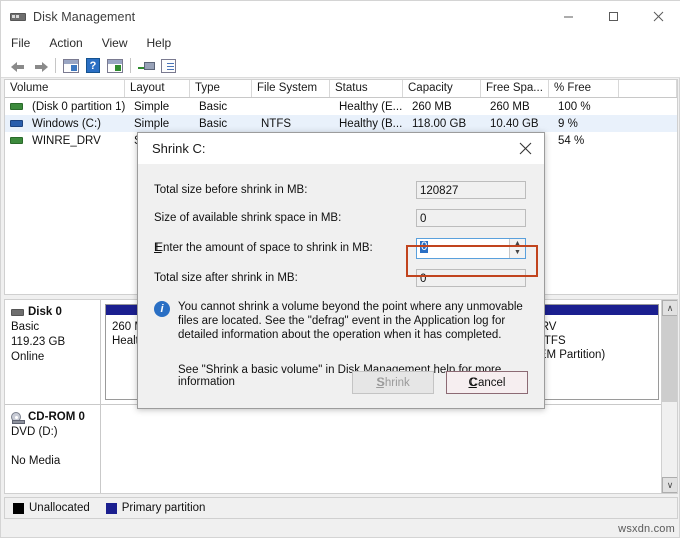  I want to click on disk-name-row: CD-ROM 0, so click(55, 417).